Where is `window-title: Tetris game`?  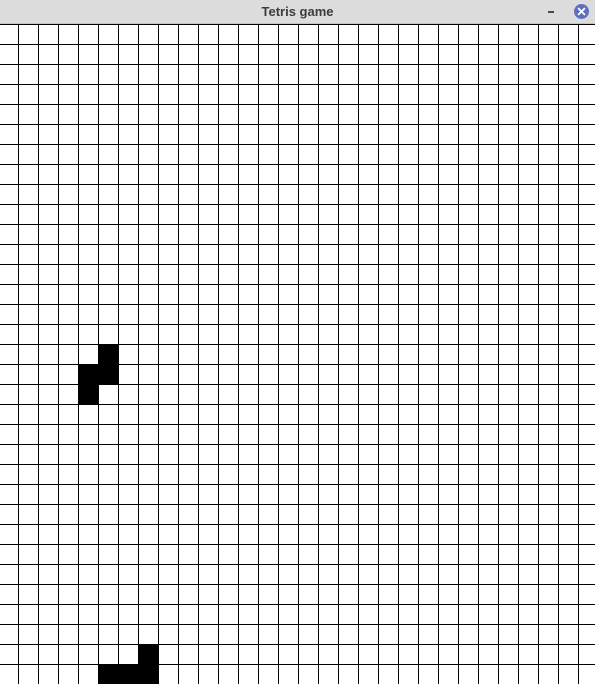
window-title: Tetris game is located at coordinates (297, 11).